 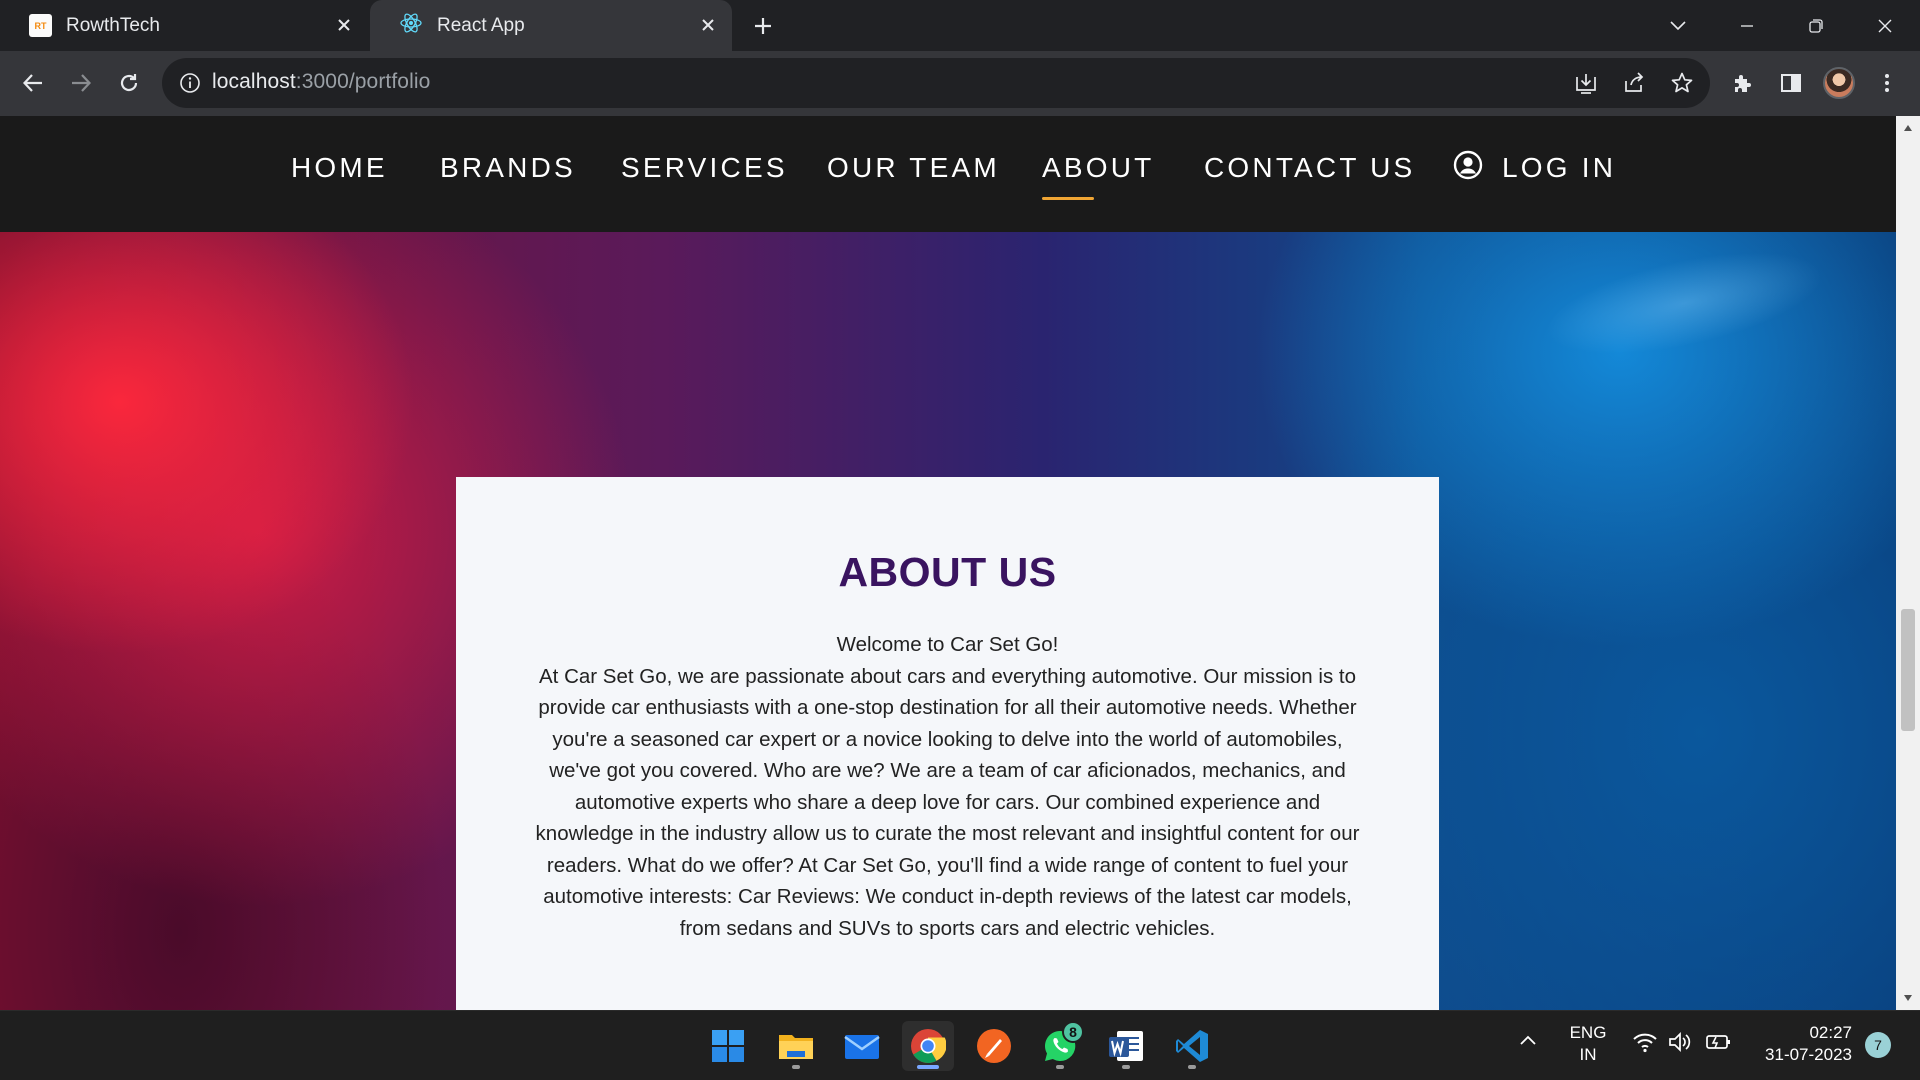 What do you see at coordinates (339, 168) in the screenshot?
I see `nav-home: HOME` at bounding box center [339, 168].